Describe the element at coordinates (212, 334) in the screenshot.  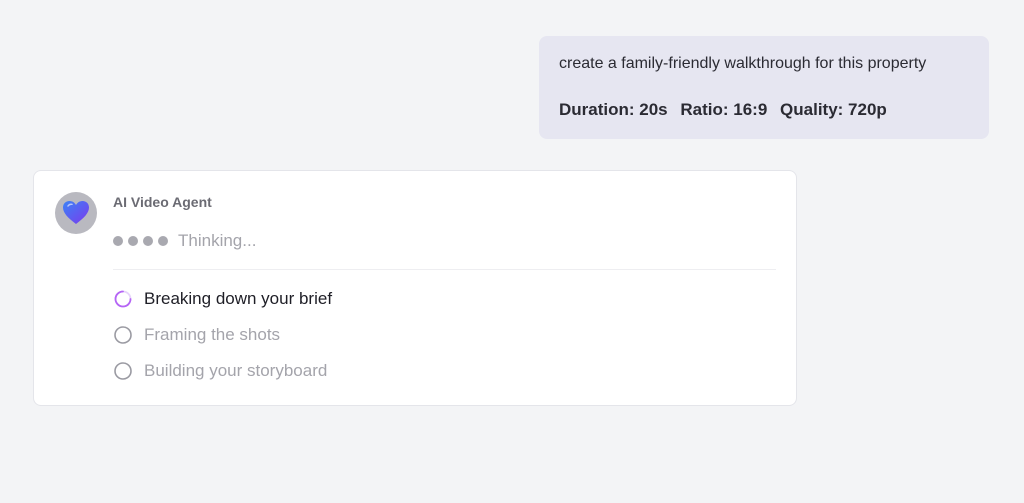
I see `step-label: Framing the shots` at that location.